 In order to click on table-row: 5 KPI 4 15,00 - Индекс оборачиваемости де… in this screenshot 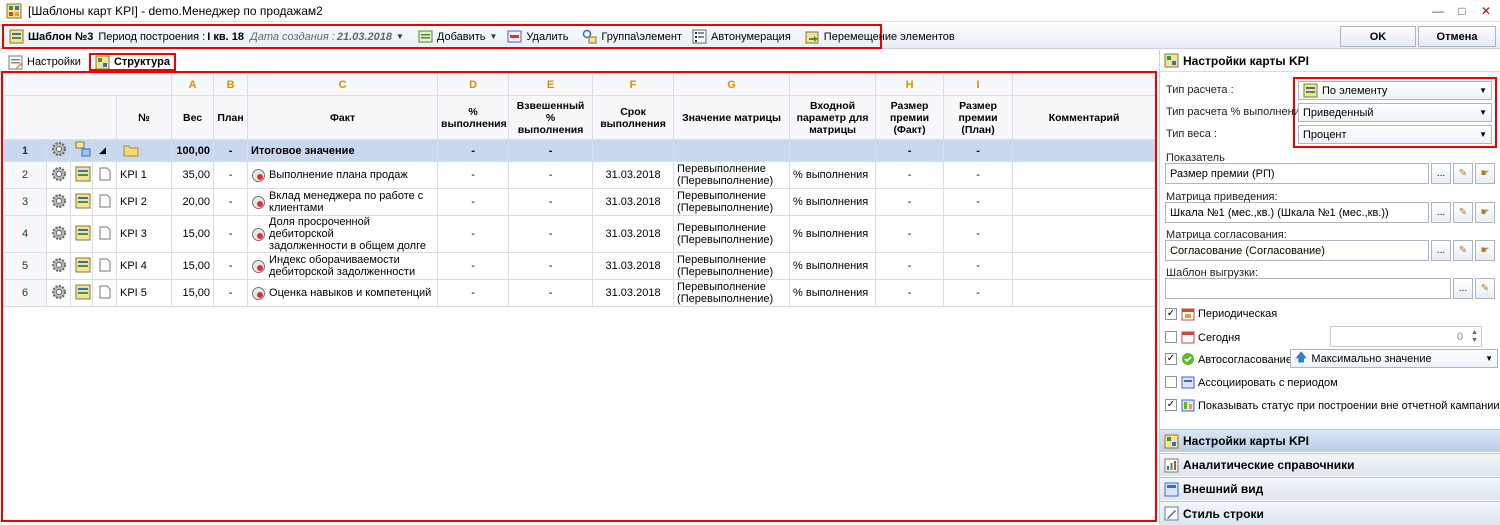, I will do `click(579, 266)`.